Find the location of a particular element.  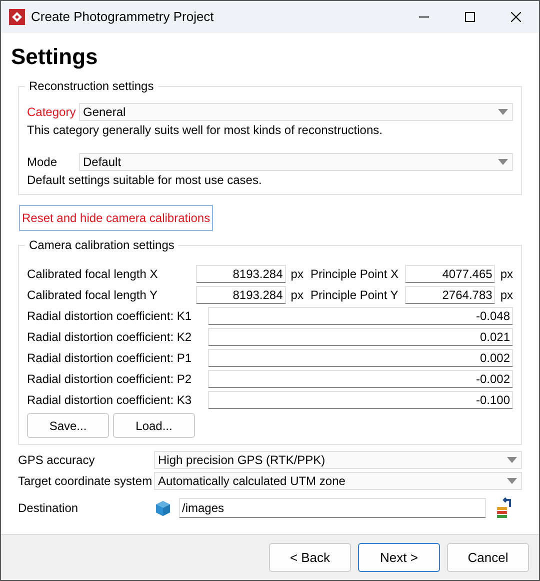

wizard-button: Next > is located at coordinates (399, 557).